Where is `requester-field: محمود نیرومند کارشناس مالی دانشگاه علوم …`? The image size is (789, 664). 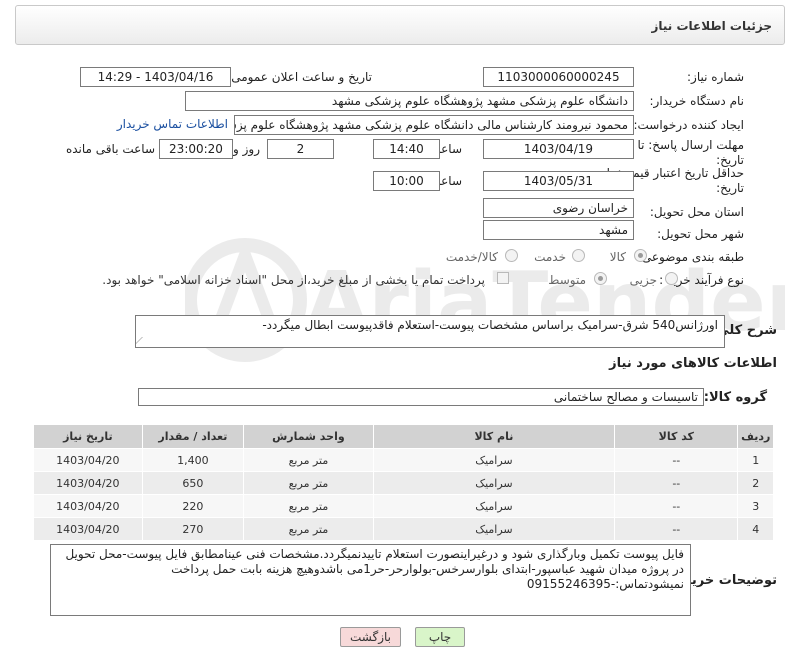 requester-field: محمود نیرومند کارشناس مالی دانشگاه علوم … is located at coordinates (434, 125).